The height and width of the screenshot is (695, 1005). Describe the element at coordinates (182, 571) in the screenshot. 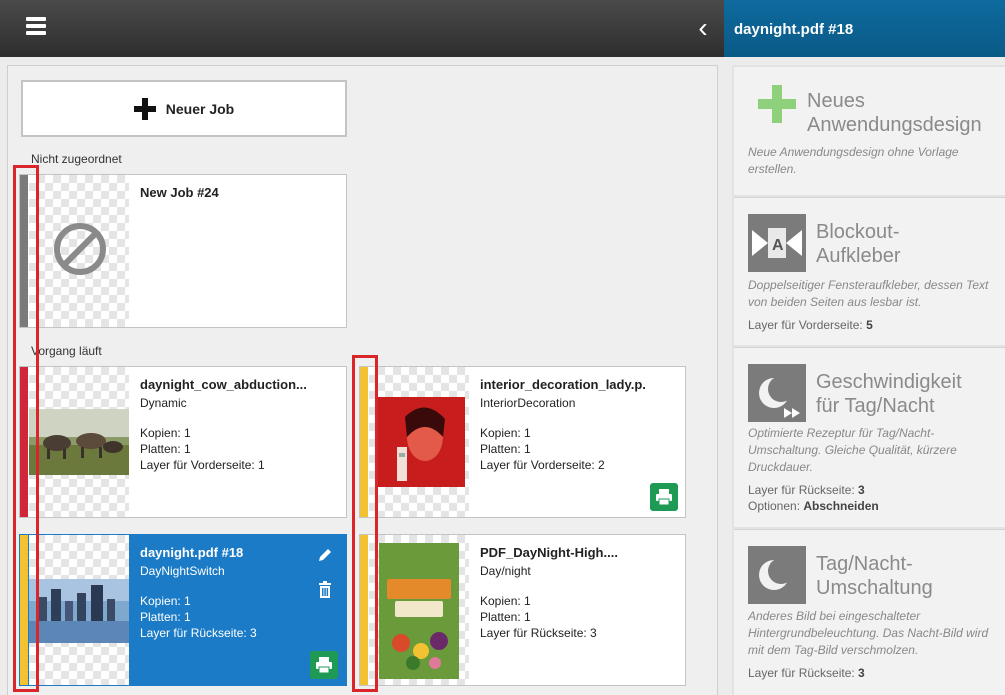

I see `job-type: DayNightSwitch` at that location.